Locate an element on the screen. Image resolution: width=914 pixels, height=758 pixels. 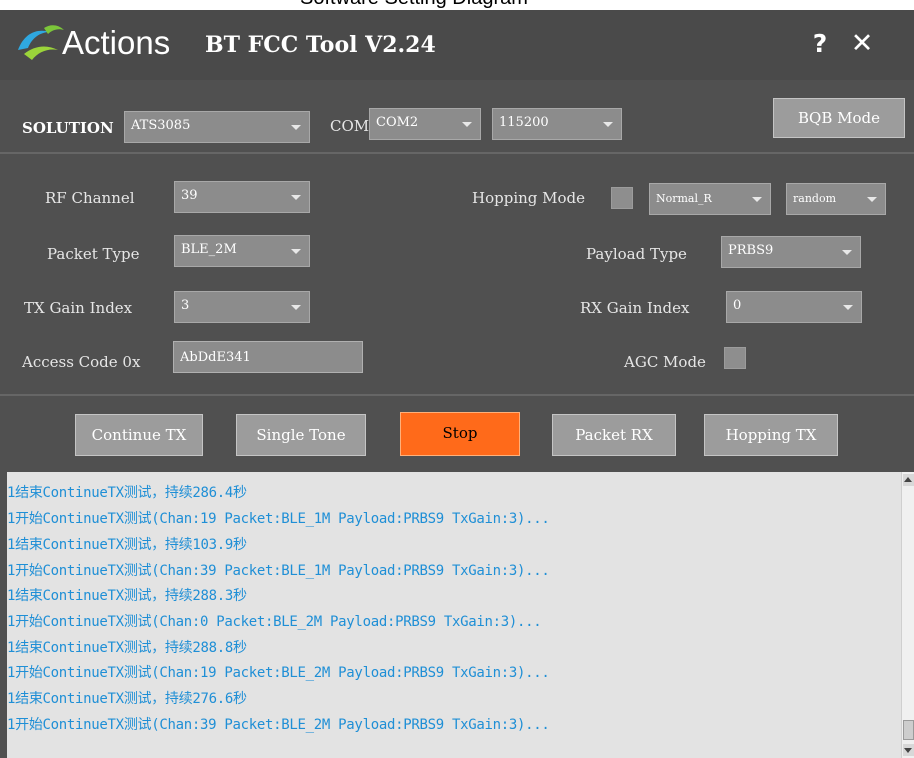
hopping-type-value: Normal_R is located at coordinates (684, 198).